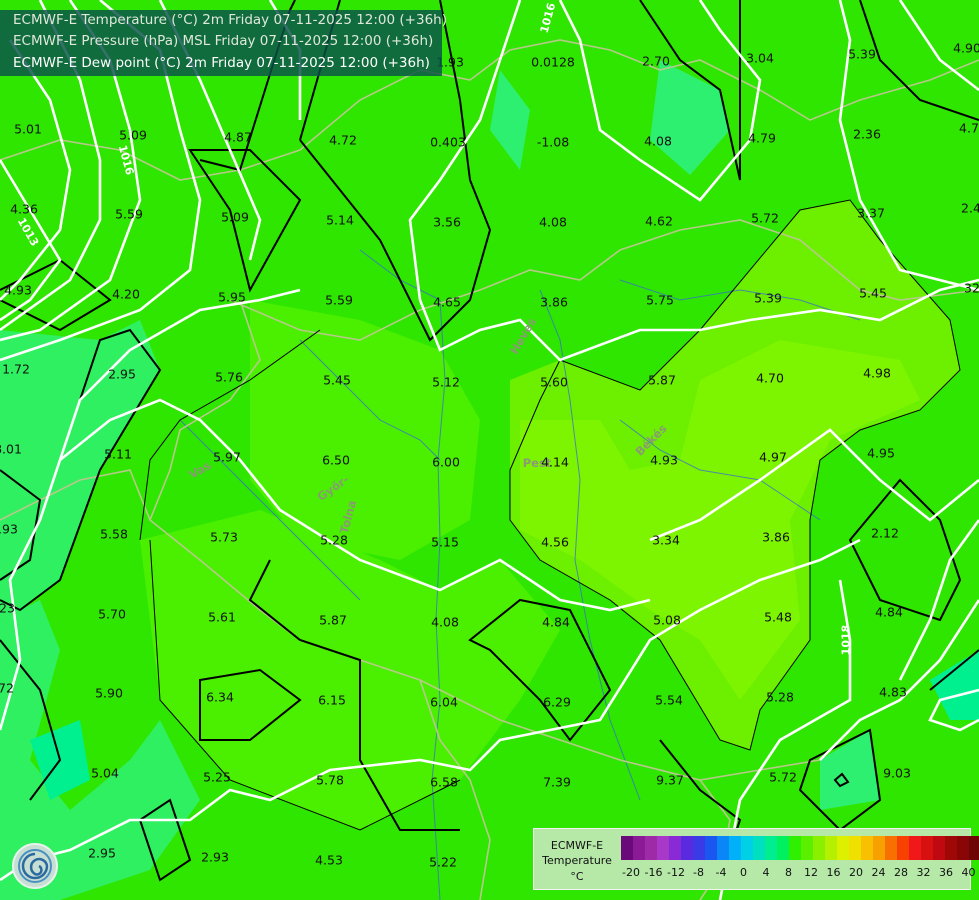 The height and width of the screenshot is (900, 979). I want to click on legend-unit: °C, so click(577, 876).